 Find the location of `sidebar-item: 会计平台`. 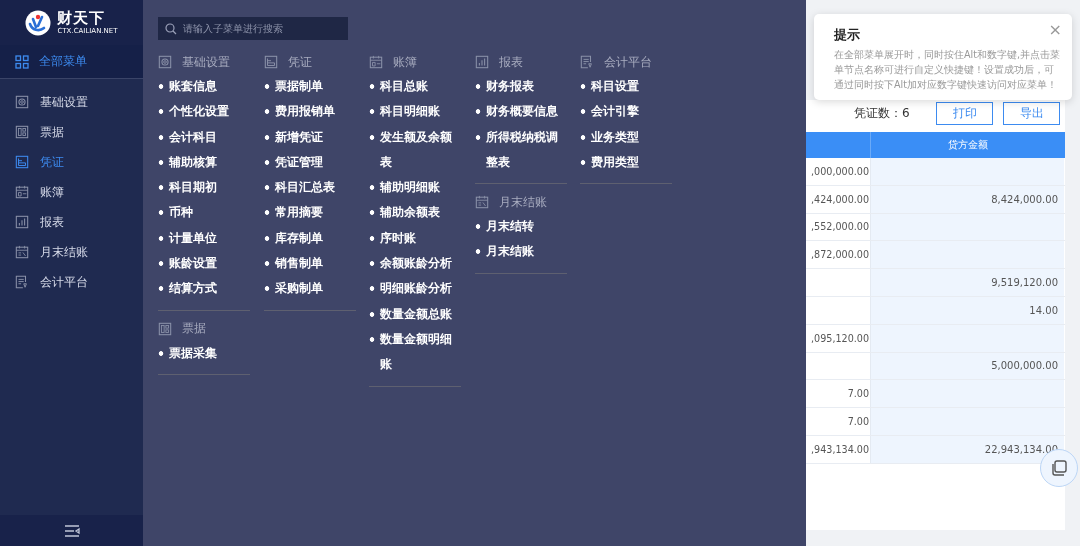

sidebar-item: 会计平台 is located at coordinates (71, 282).